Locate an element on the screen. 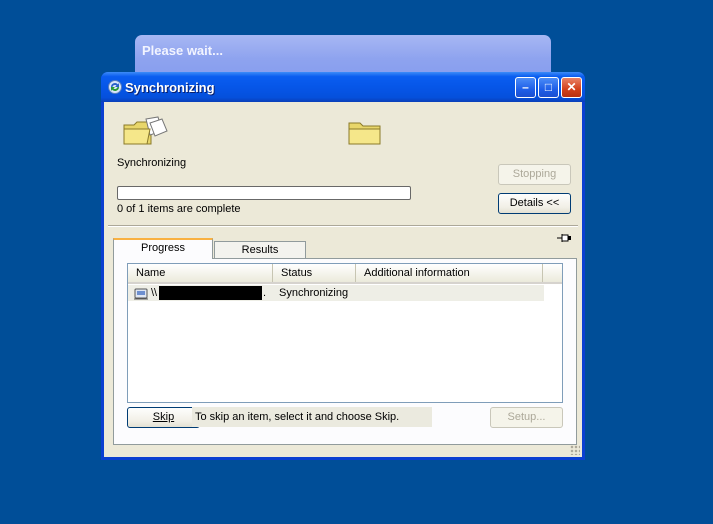  progress-bar is located at coordinates (264, 193).